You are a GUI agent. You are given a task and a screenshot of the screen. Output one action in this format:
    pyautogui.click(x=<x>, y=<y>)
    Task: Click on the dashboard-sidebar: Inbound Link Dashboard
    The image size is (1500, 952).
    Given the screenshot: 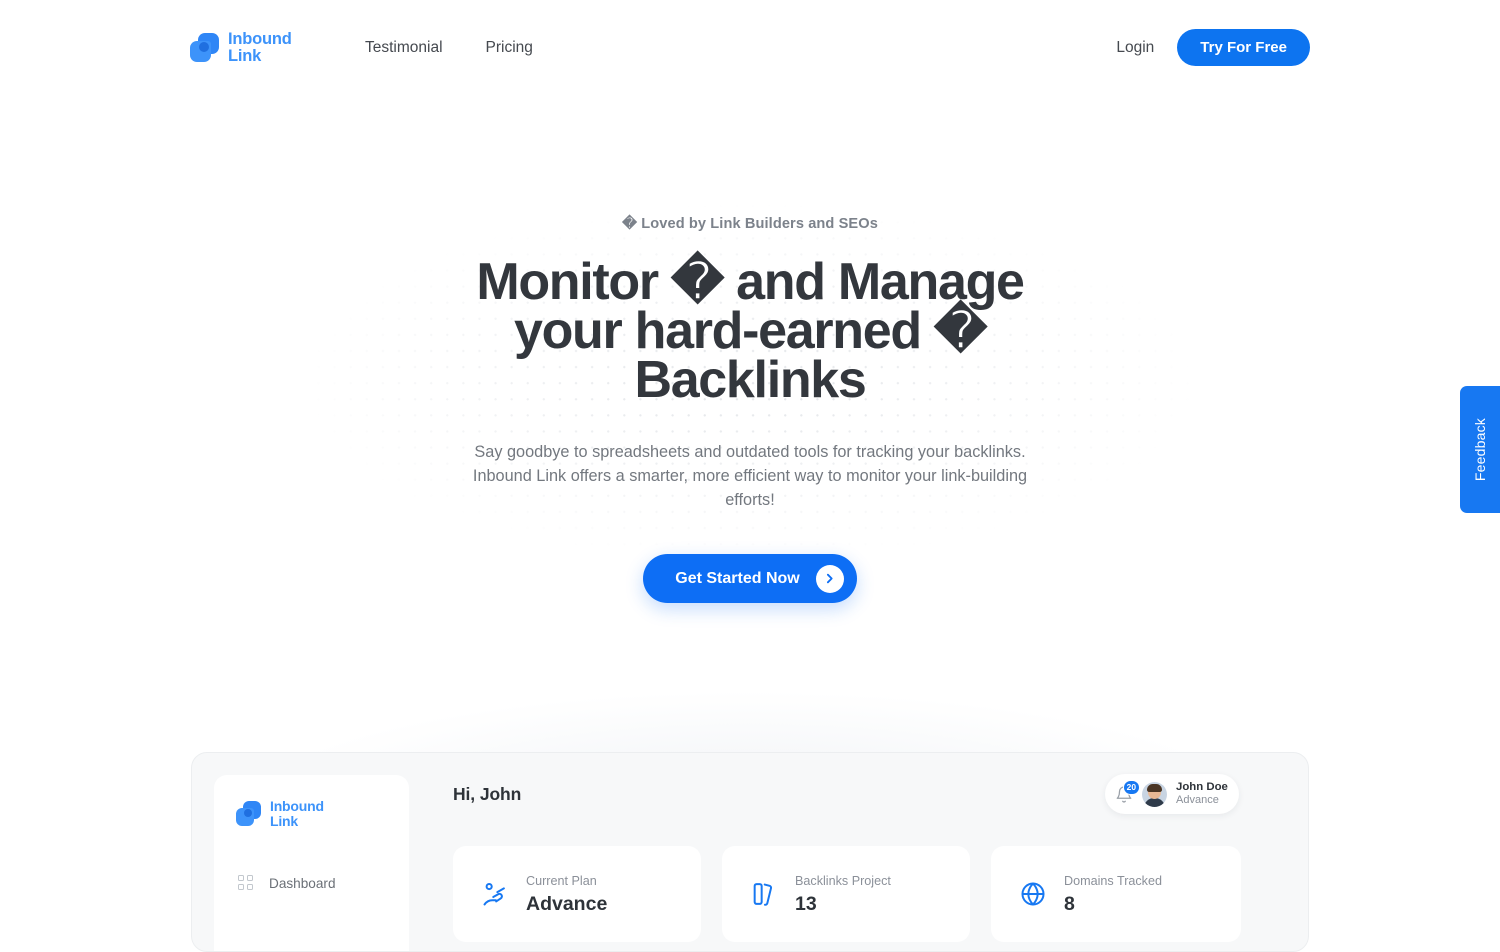 What is the action you would take?
    pyautogui.click(x=311, y=863)
    